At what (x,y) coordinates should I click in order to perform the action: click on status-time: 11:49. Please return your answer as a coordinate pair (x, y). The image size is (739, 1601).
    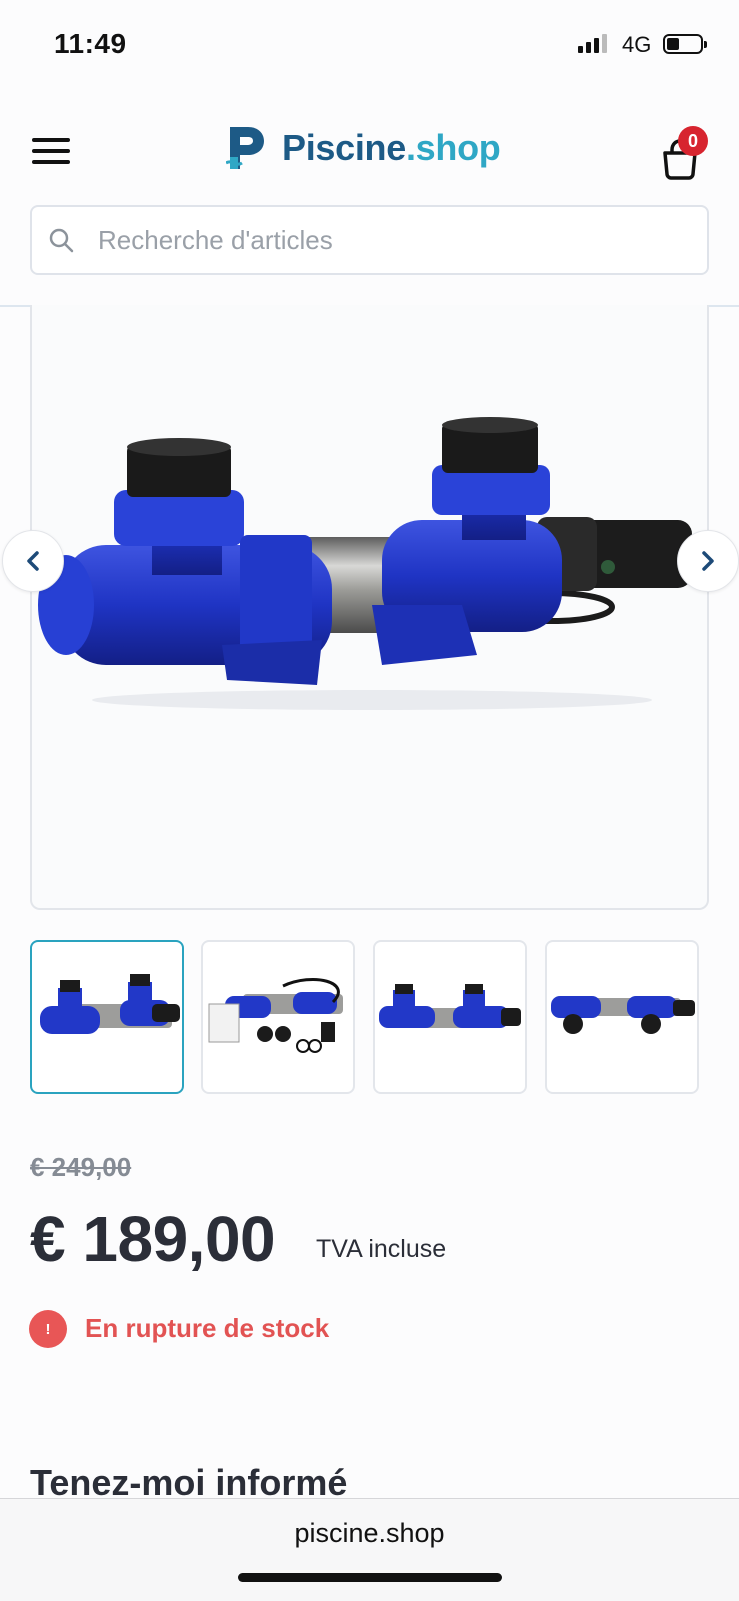
    Looking at the image, I should click on (90, 43).